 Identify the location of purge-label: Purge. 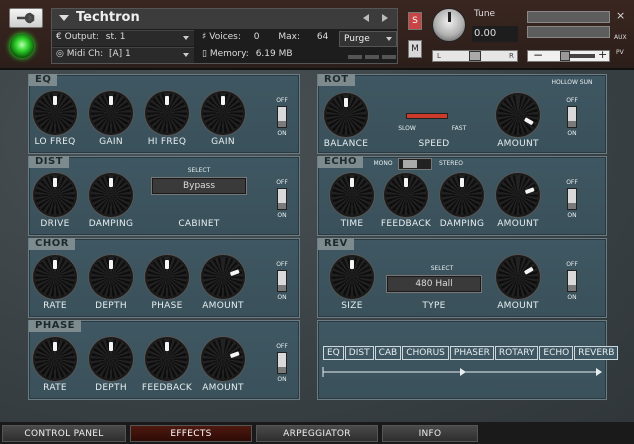
(357, 39).